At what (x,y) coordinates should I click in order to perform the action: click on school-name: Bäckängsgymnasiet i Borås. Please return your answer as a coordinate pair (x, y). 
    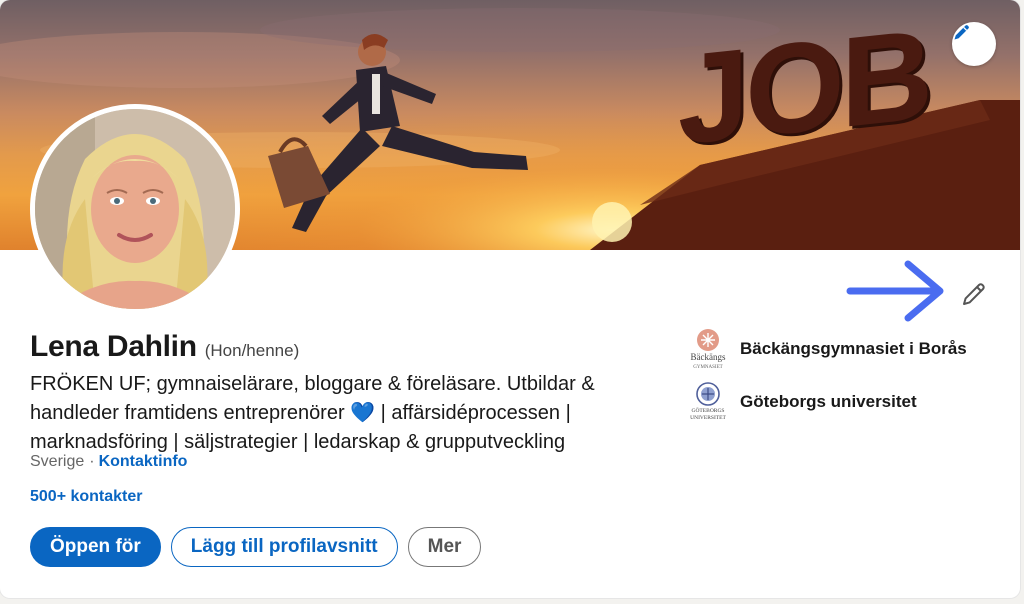
    Looking at the image, I should click on (853, 348).